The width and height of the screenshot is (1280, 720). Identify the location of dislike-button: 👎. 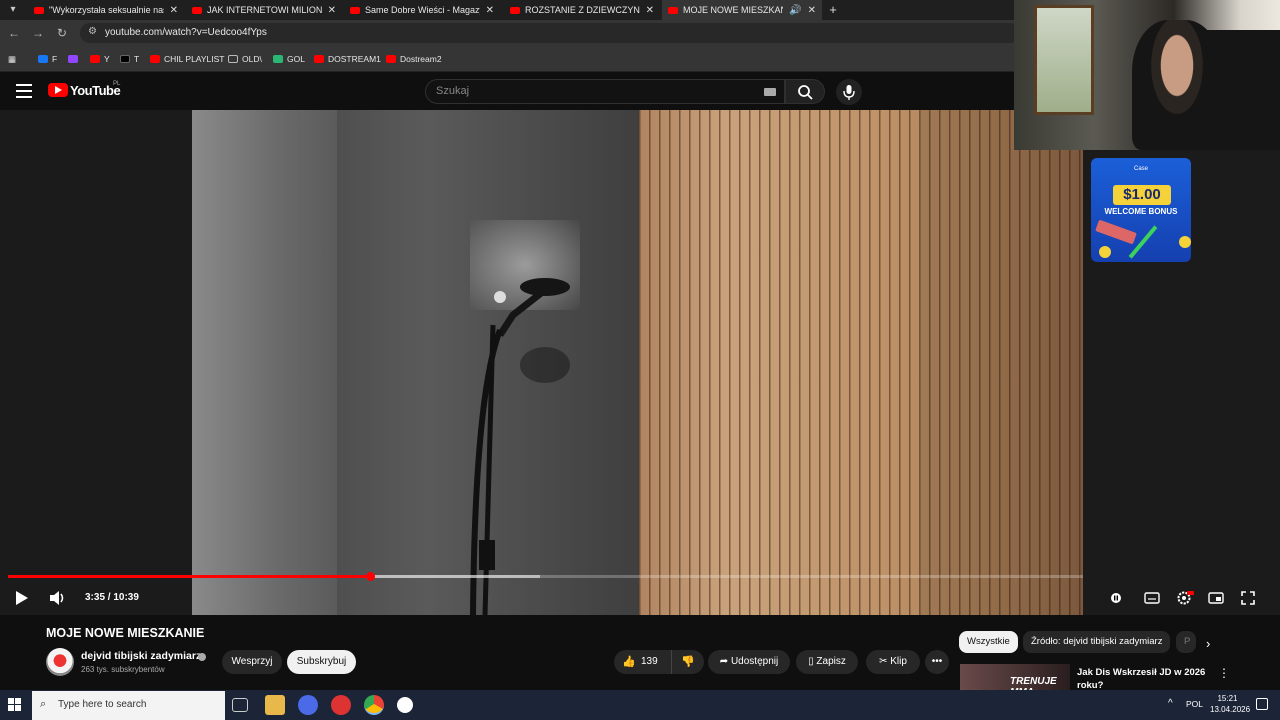
(687, 662).